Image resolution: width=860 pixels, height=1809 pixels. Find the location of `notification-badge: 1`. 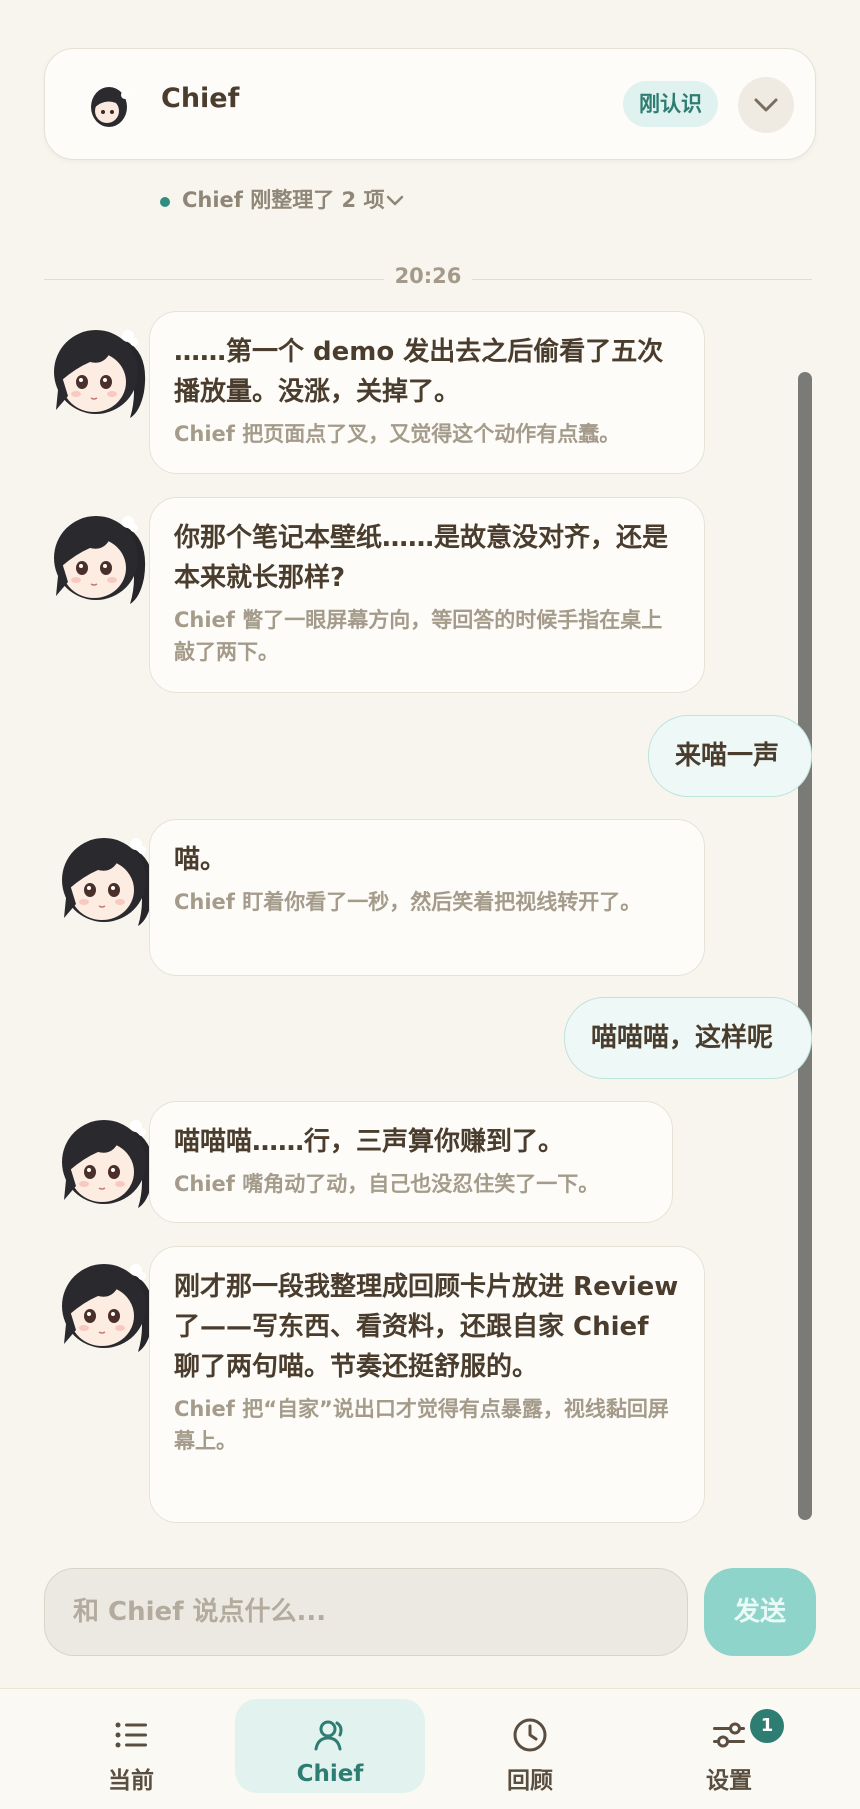

notification-badge: 1 is located at coordinates (767, 1726).